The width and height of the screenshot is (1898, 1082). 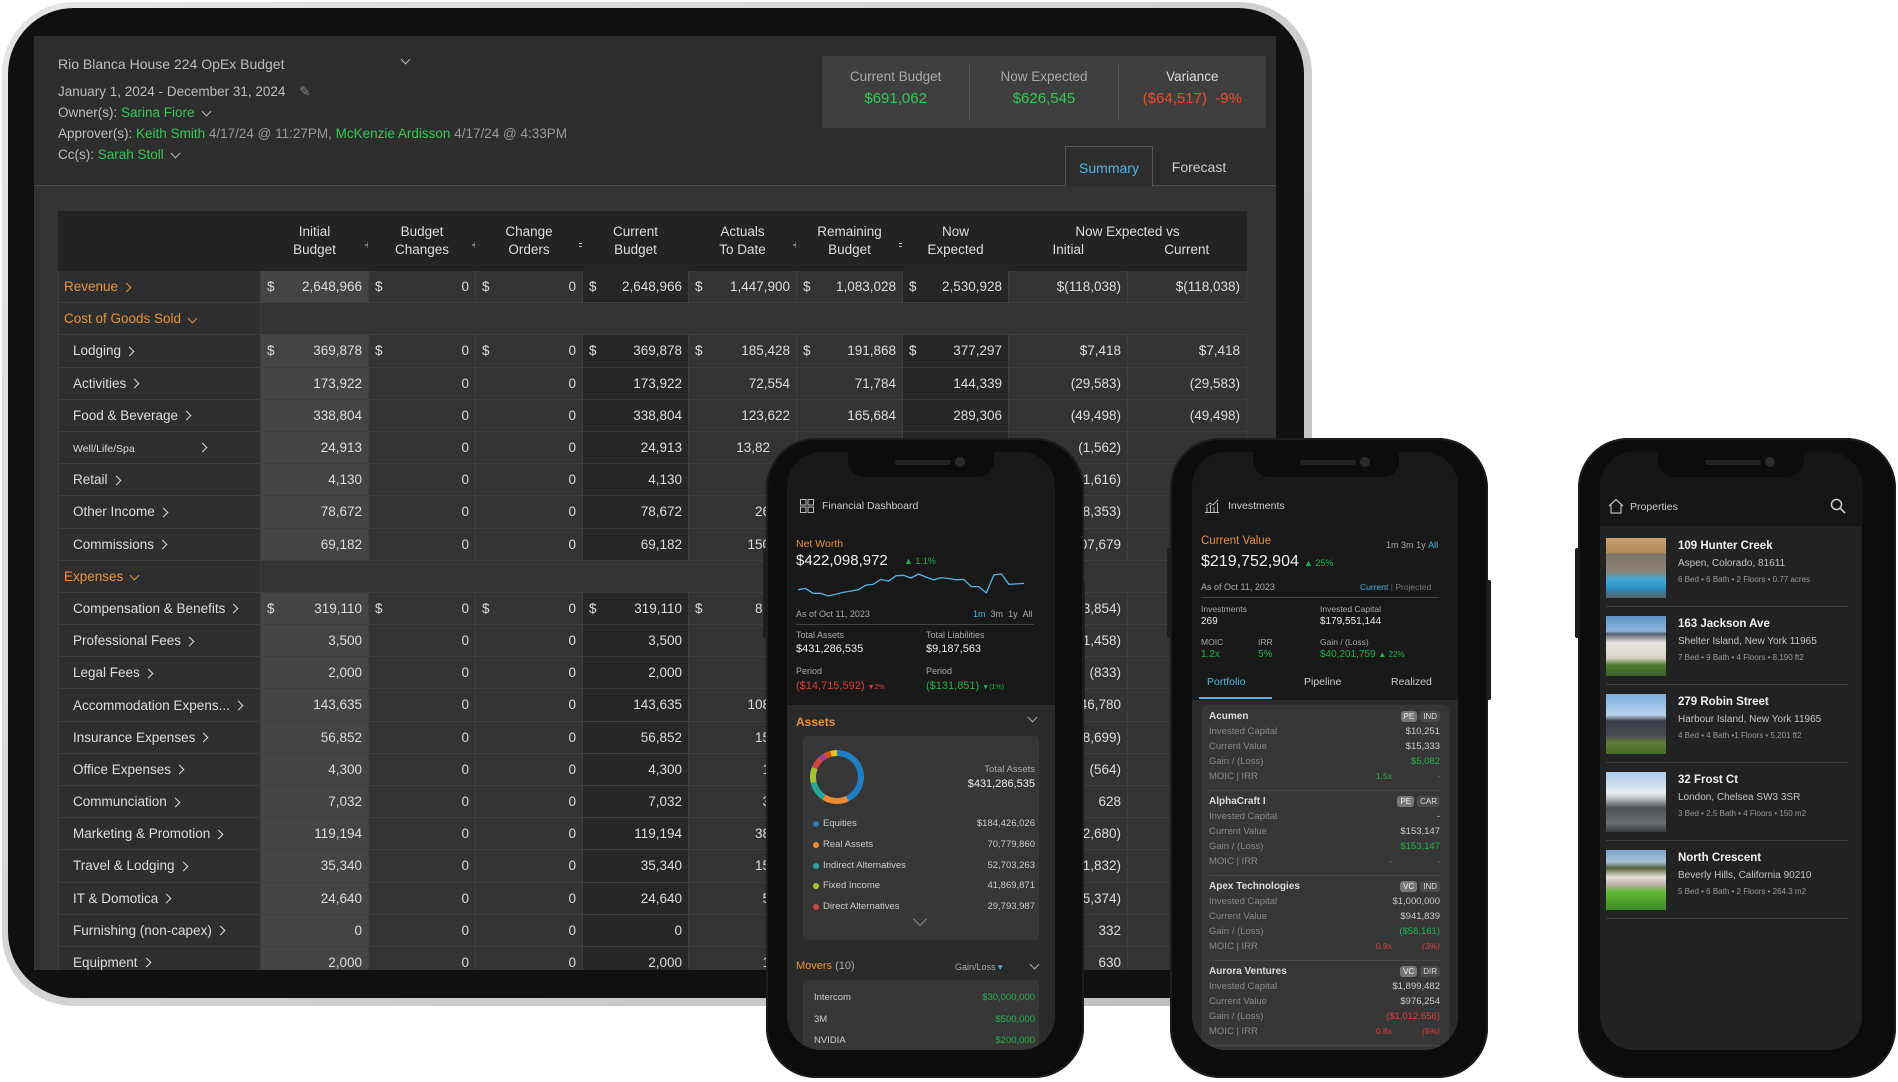 What do you see at coordinates (159, 319) in the screenshot?
I see `row-label: Cost of Goods Sold` at bounding box center [159, 319].